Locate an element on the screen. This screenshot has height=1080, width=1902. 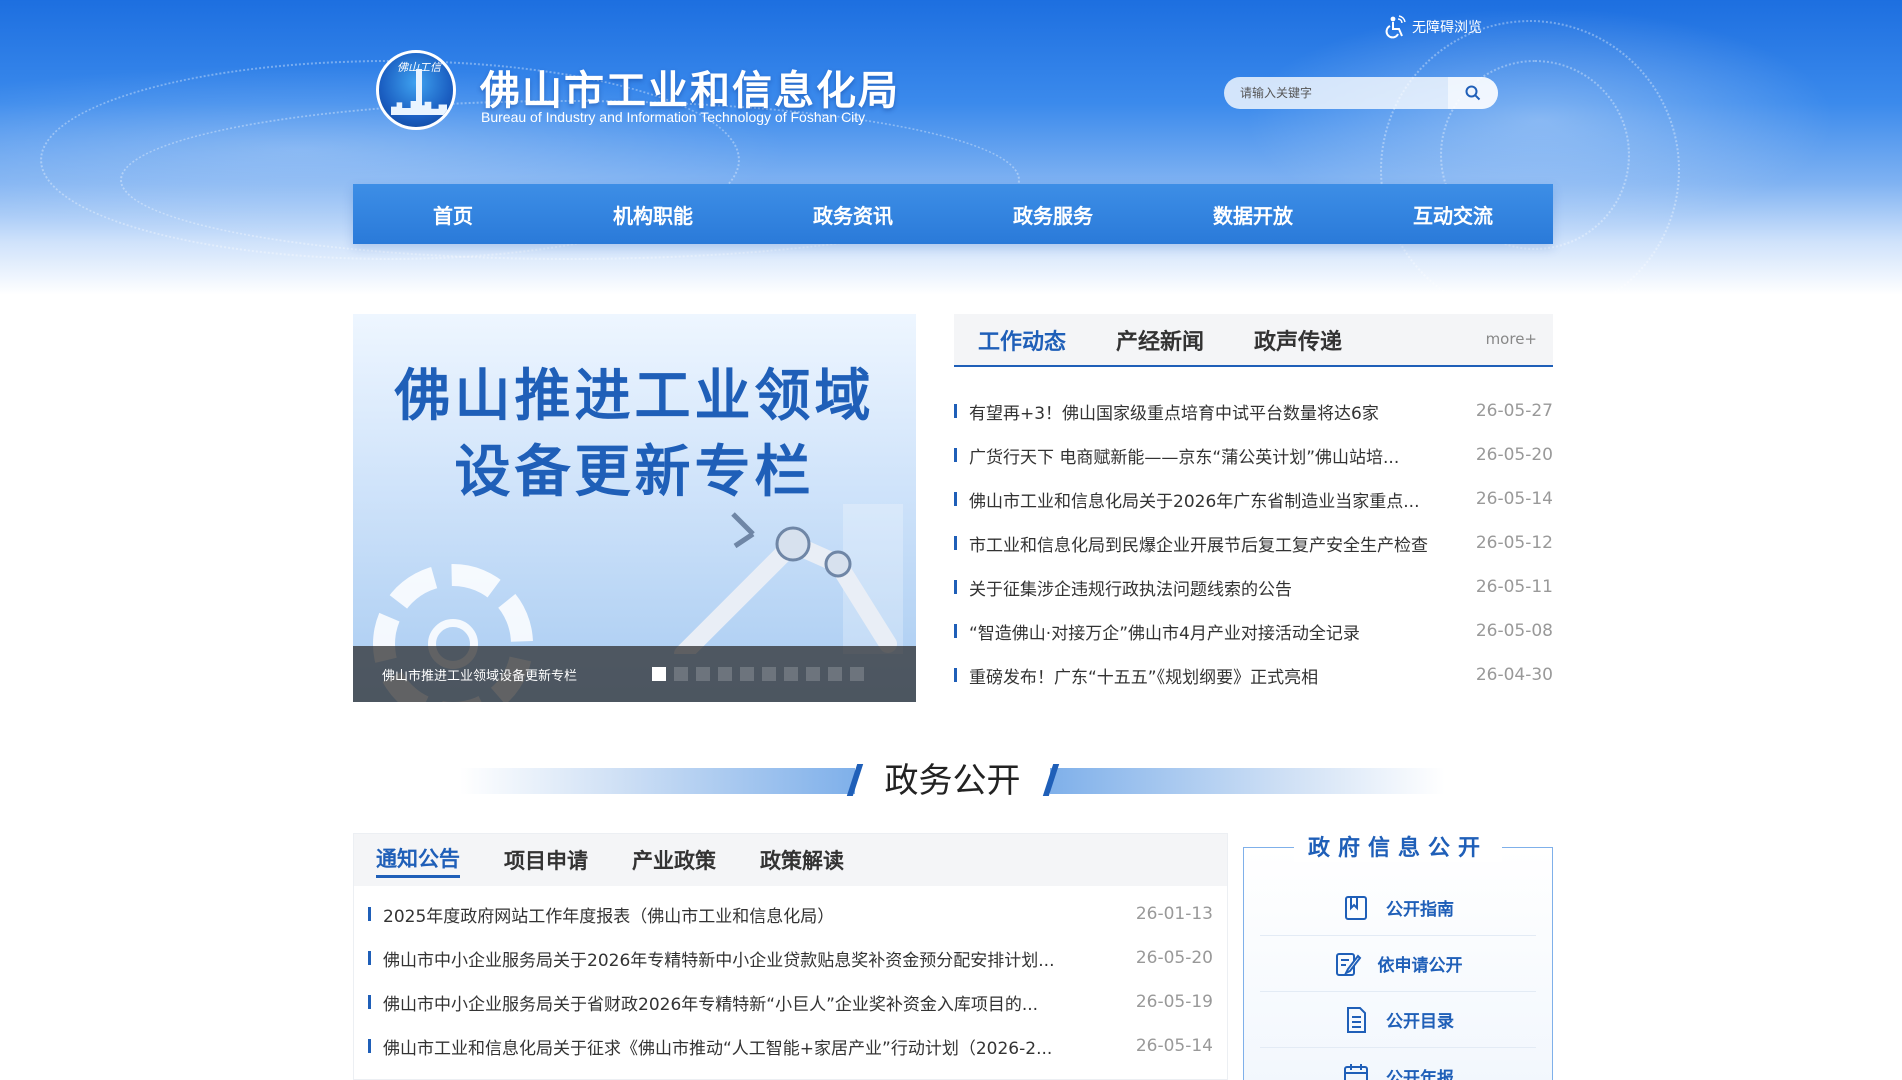
list-item: 广货行天下 电商赋新能——京东“蒲公英计划”佛山站培... 26-05-20 is located at coordinates (1253, 455).